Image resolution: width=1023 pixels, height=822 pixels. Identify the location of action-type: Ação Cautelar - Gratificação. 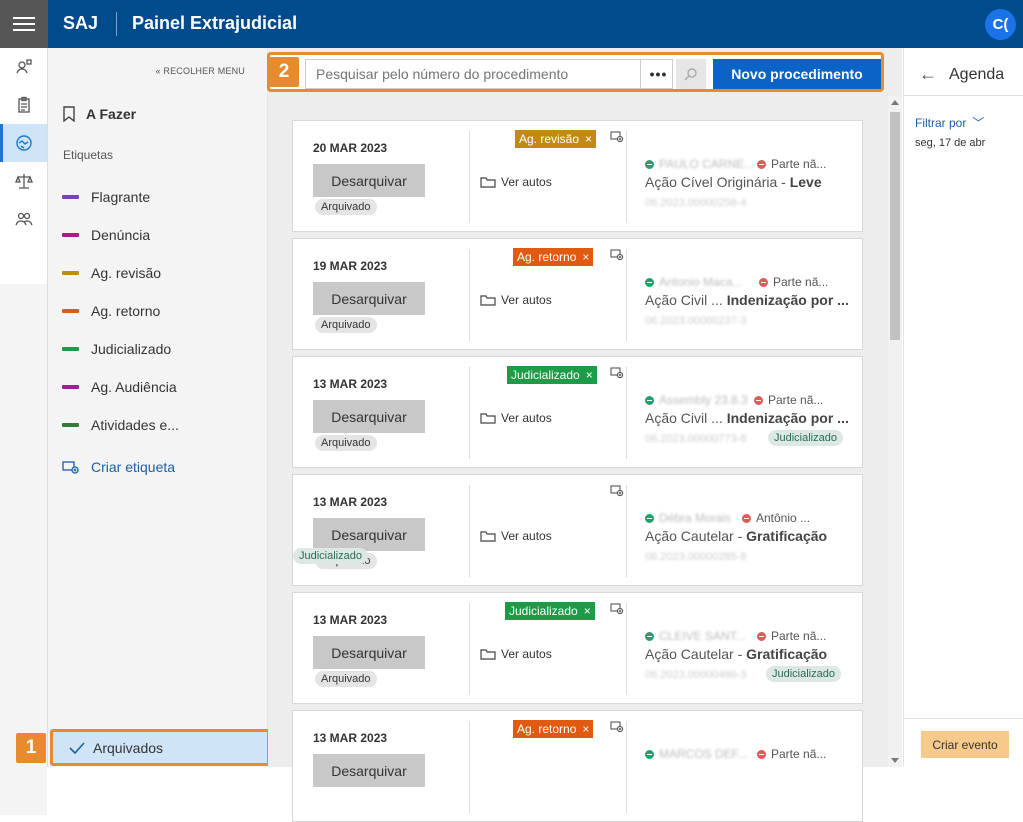
(736, 536).